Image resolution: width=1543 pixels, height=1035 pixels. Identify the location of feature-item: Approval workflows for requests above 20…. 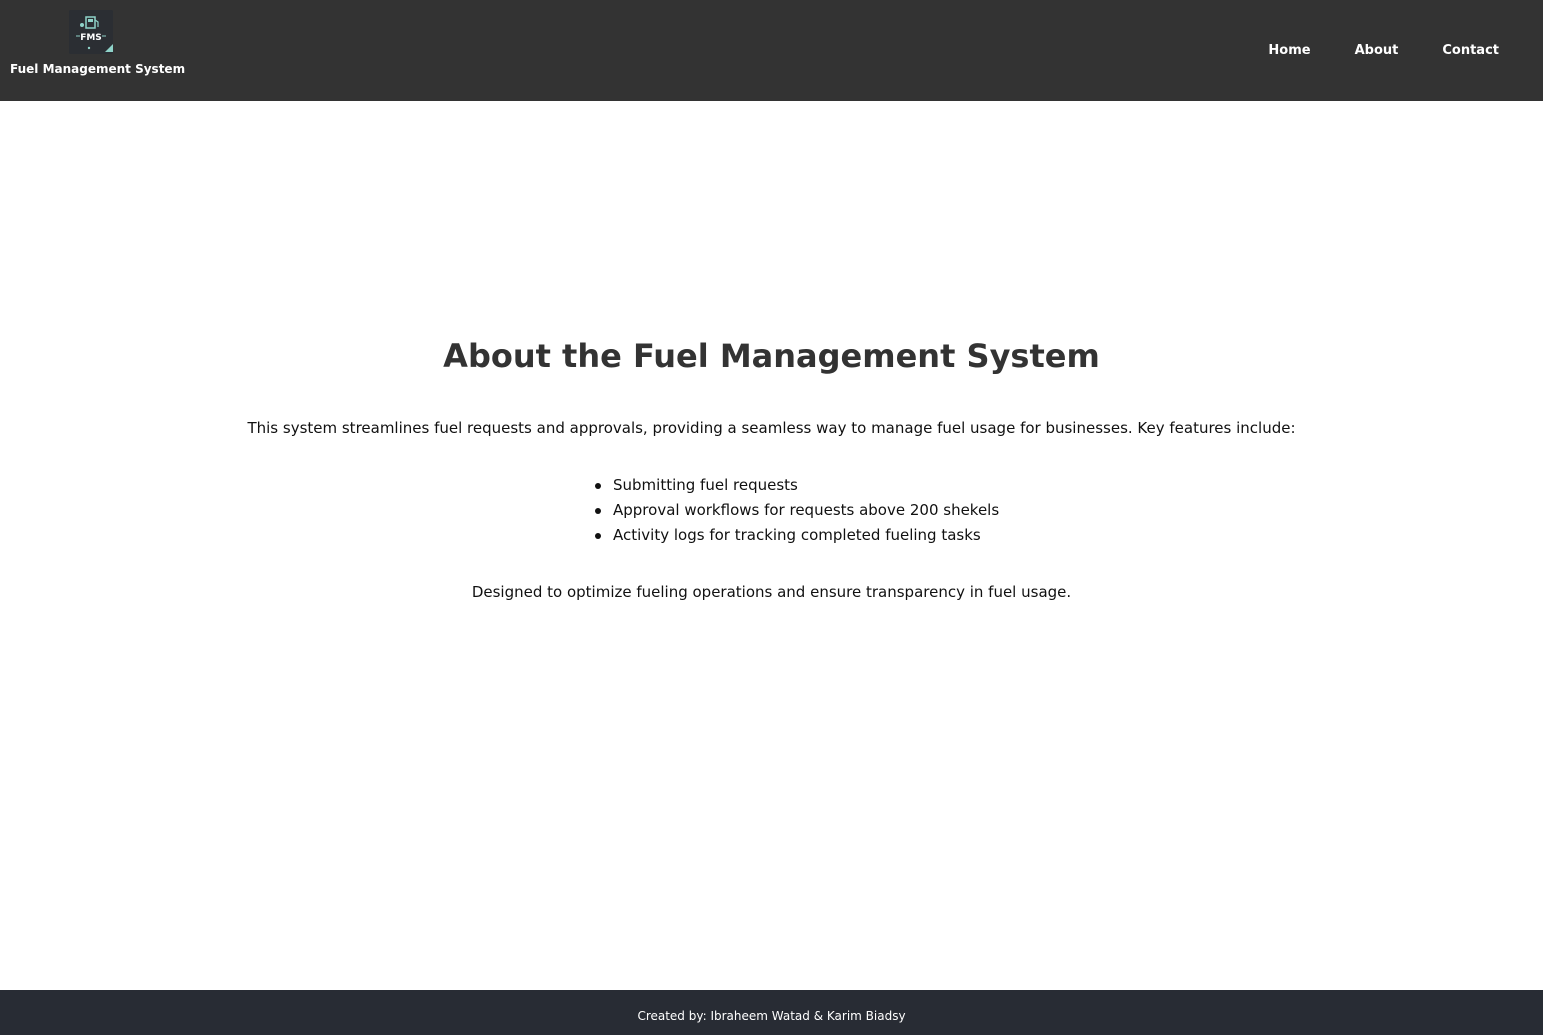
(796, 510).